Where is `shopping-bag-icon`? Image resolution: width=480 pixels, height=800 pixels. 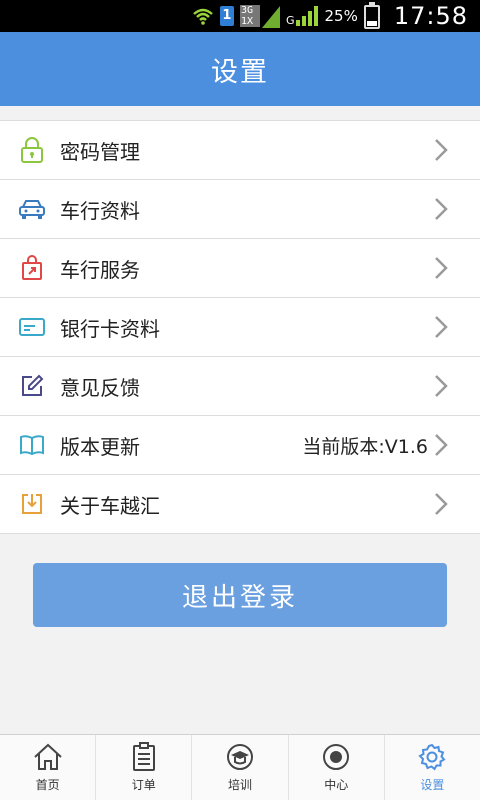
shopping-bag-icon is located at coordinates (32, 268).